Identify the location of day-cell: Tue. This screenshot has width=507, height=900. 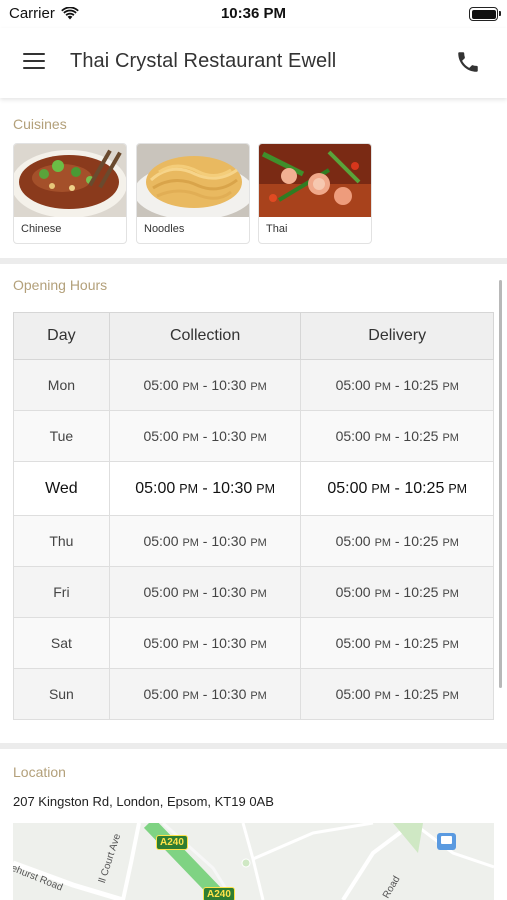
(61, 436).